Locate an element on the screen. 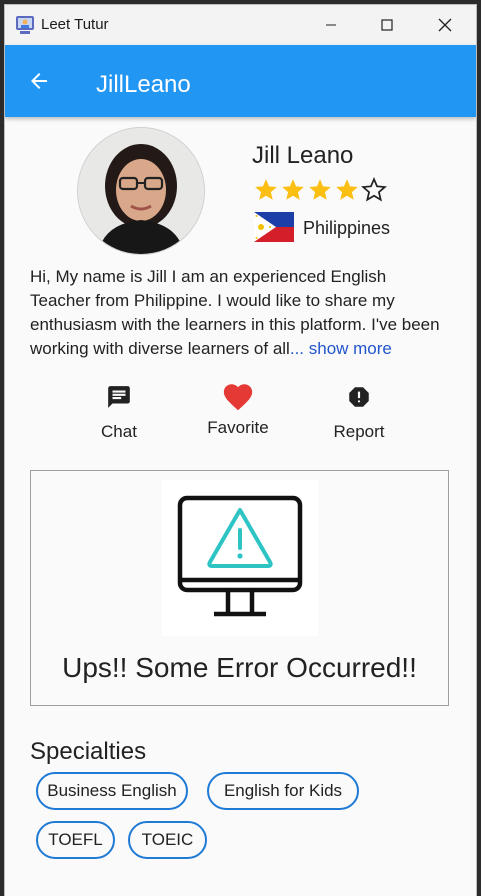 The height and width of the screenshot is (896, 481). page-title: JillLeano is located at coordinates (143, 84).